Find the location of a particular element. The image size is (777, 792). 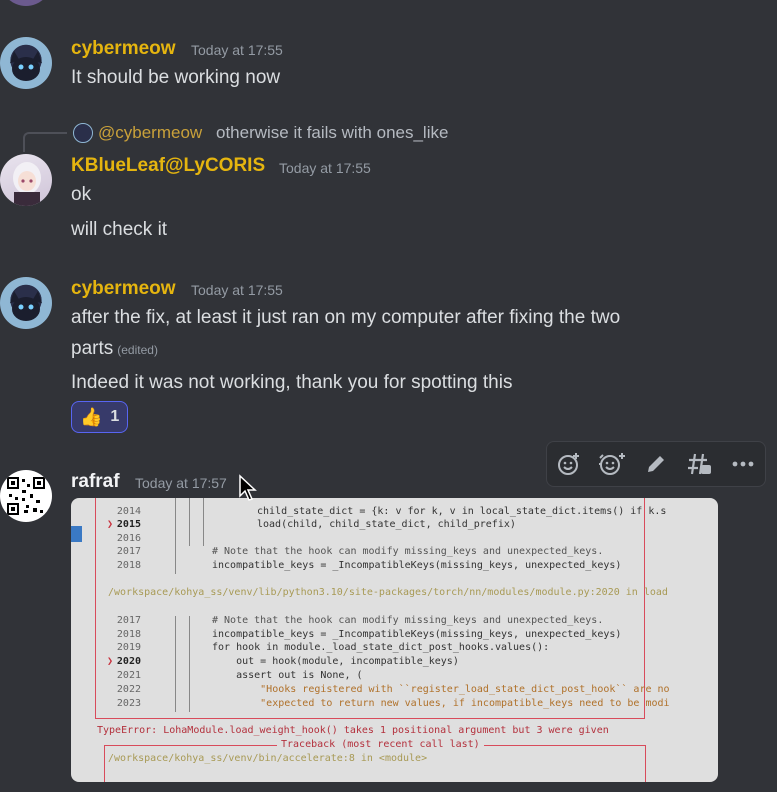

author-name: KBlueLeaf@LyCORIS is located at coordinates (168, 166).